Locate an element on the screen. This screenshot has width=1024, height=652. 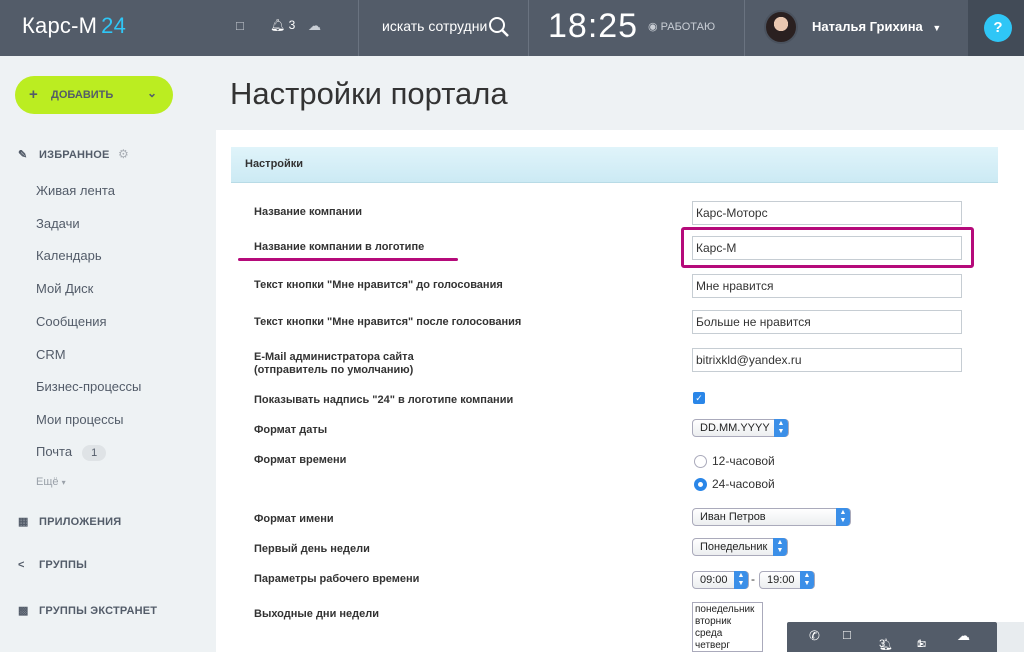
panel-title: Настройки is located at coordinates (274, 164).